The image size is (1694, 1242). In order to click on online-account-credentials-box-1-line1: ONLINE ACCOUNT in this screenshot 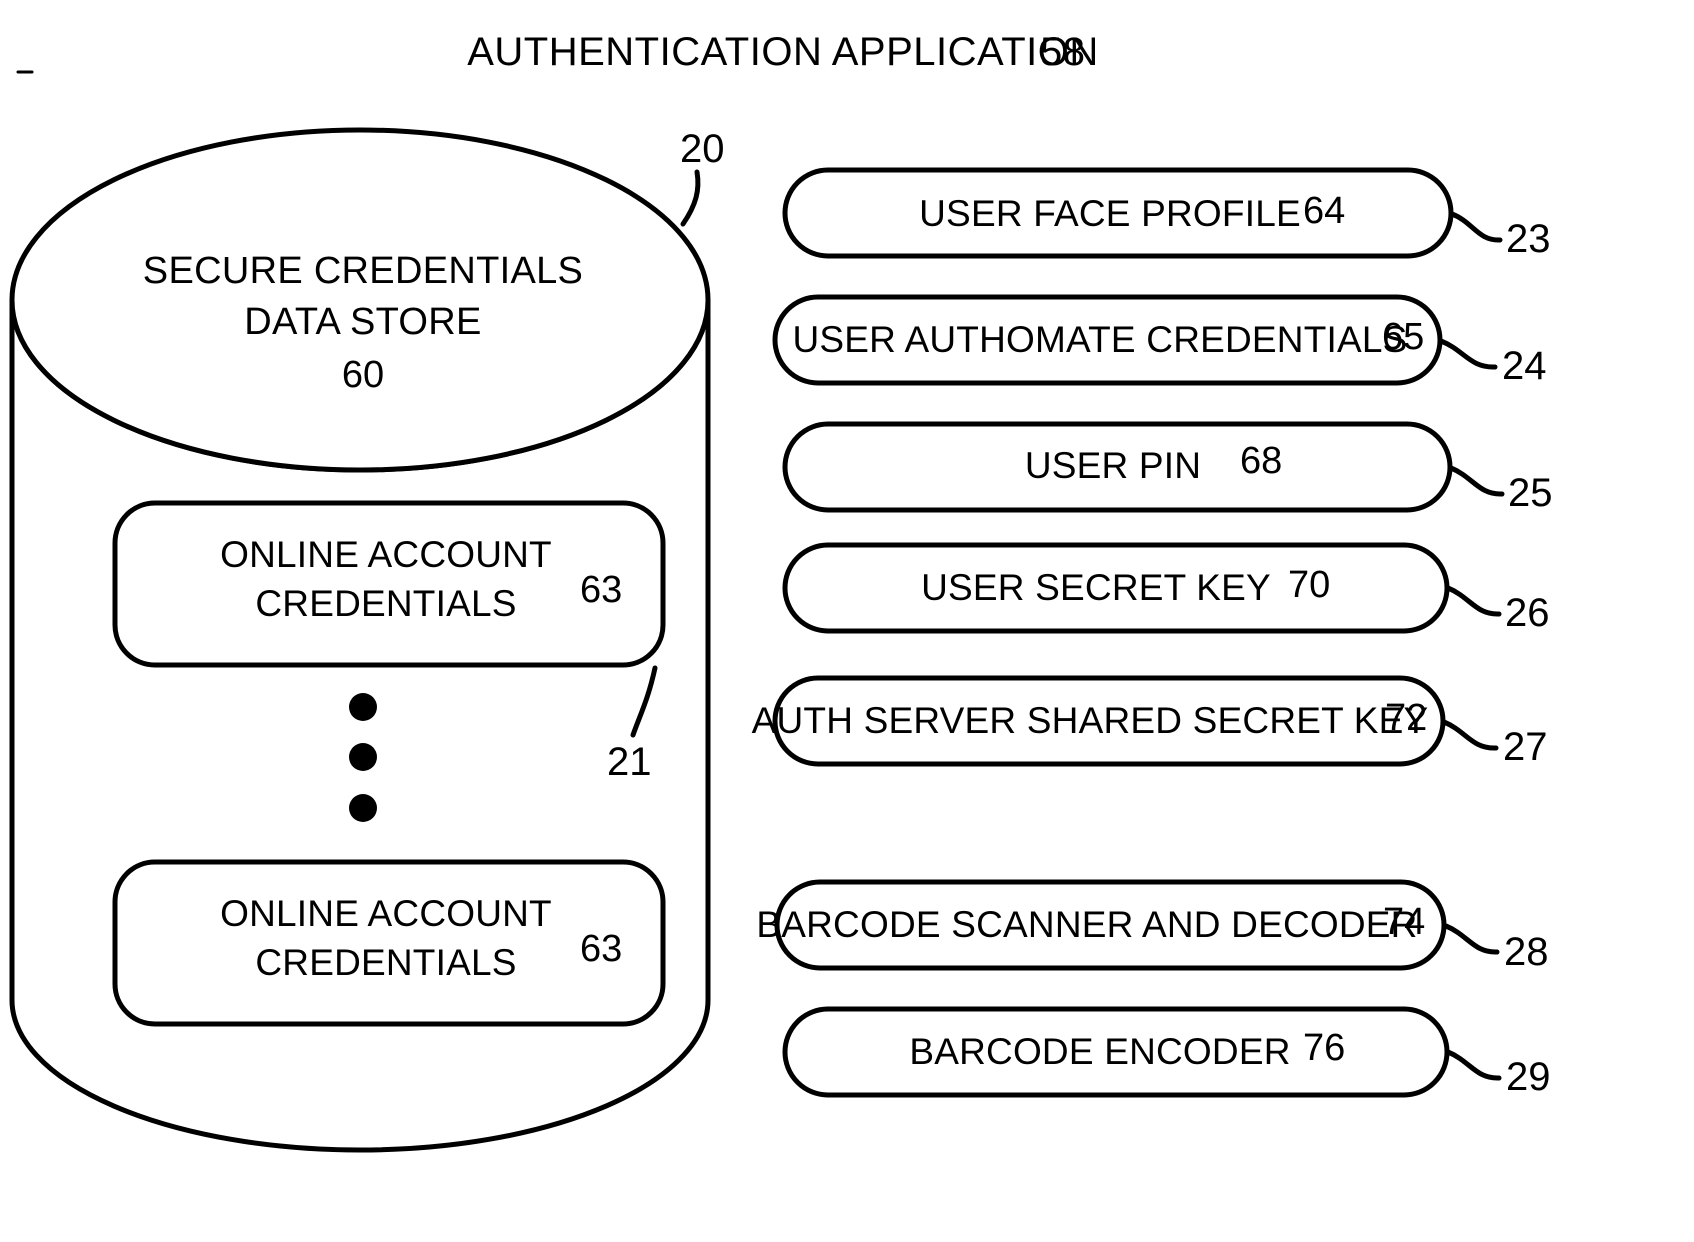, I will do `click(386, 554)`.